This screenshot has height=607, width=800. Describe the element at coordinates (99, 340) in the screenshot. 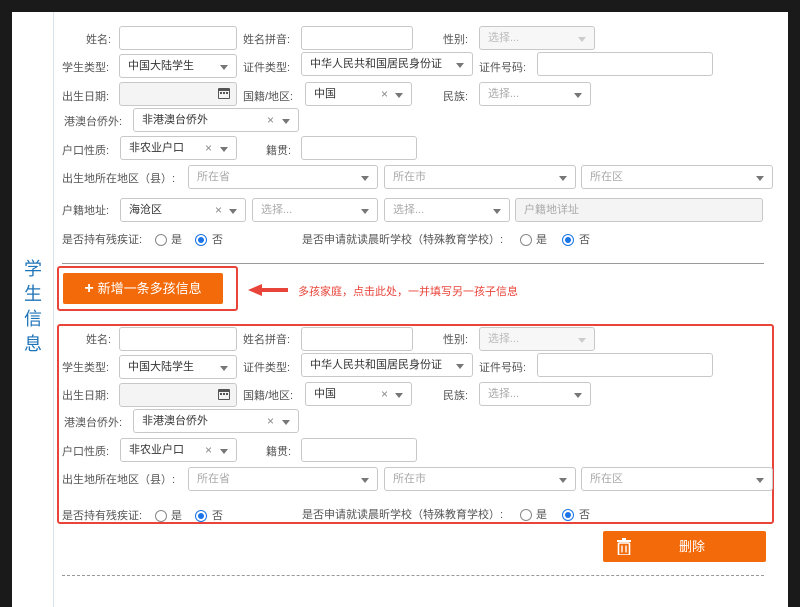

I see `name-label: 姓名:` at that location.